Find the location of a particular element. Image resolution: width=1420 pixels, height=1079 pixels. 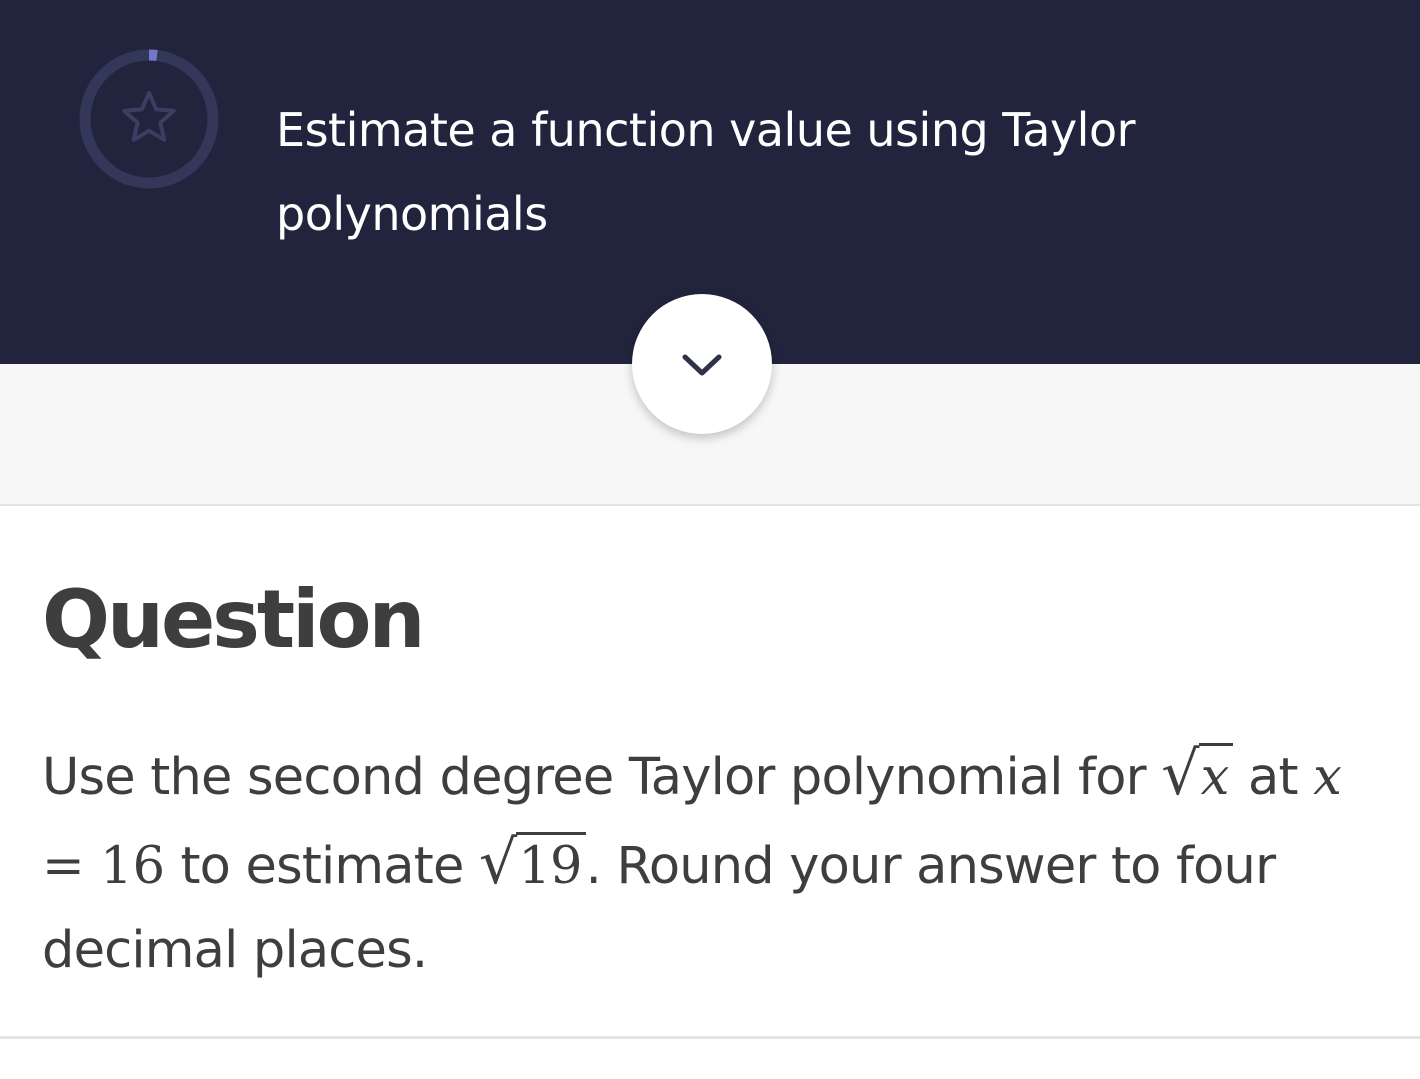

progress-ring is located at coordinates (149, 119).